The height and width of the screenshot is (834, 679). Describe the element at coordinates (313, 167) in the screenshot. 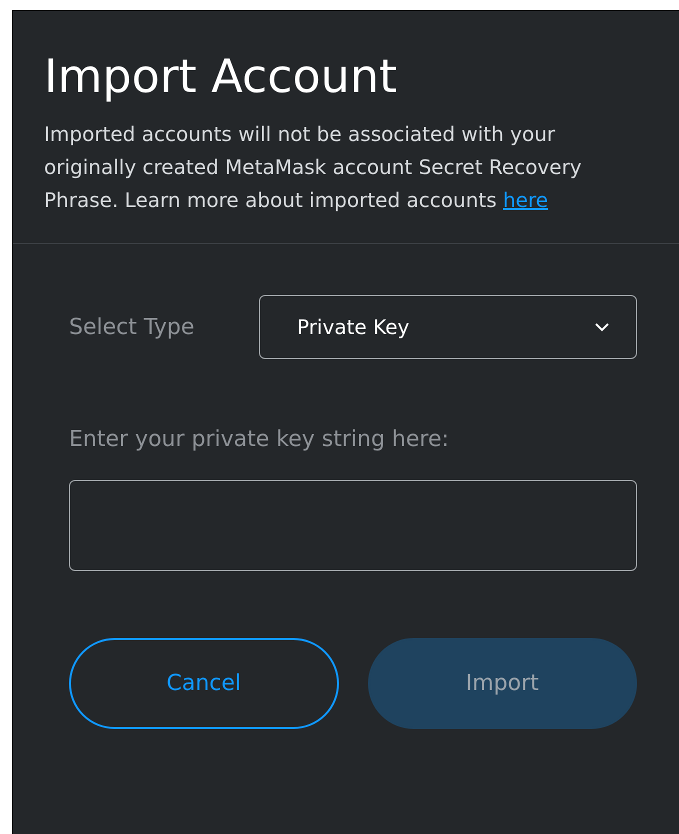

I see `description-text: Imported accounts will not be associated with your originally created MetaMask account Secret Recovery Phrase. Learn more about imported accounts here` at that location.